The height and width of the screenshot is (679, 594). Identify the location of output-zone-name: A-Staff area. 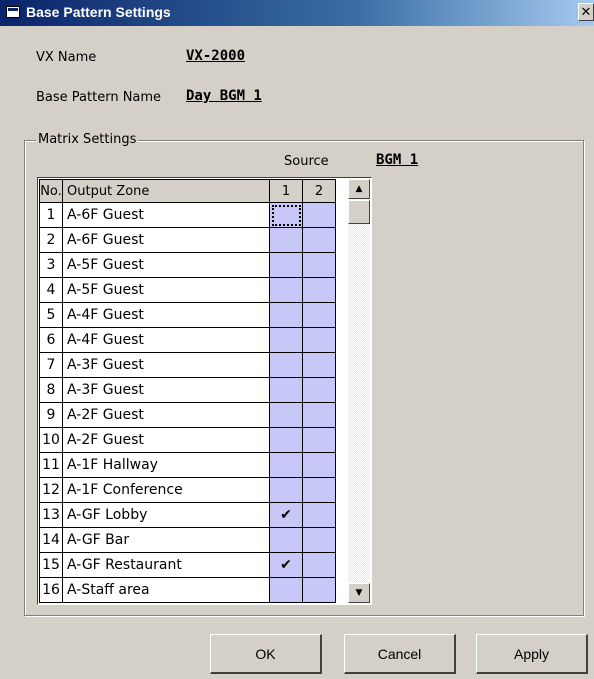
(166, 590).